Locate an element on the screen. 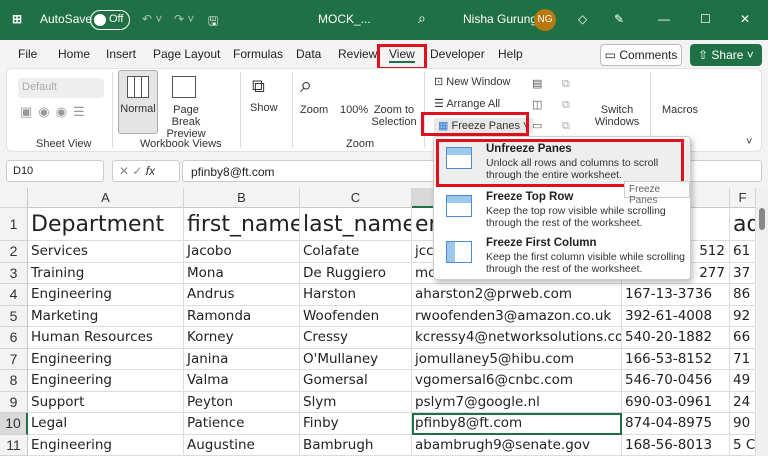  cell: Woofenden is located at coordinates (356, 316).